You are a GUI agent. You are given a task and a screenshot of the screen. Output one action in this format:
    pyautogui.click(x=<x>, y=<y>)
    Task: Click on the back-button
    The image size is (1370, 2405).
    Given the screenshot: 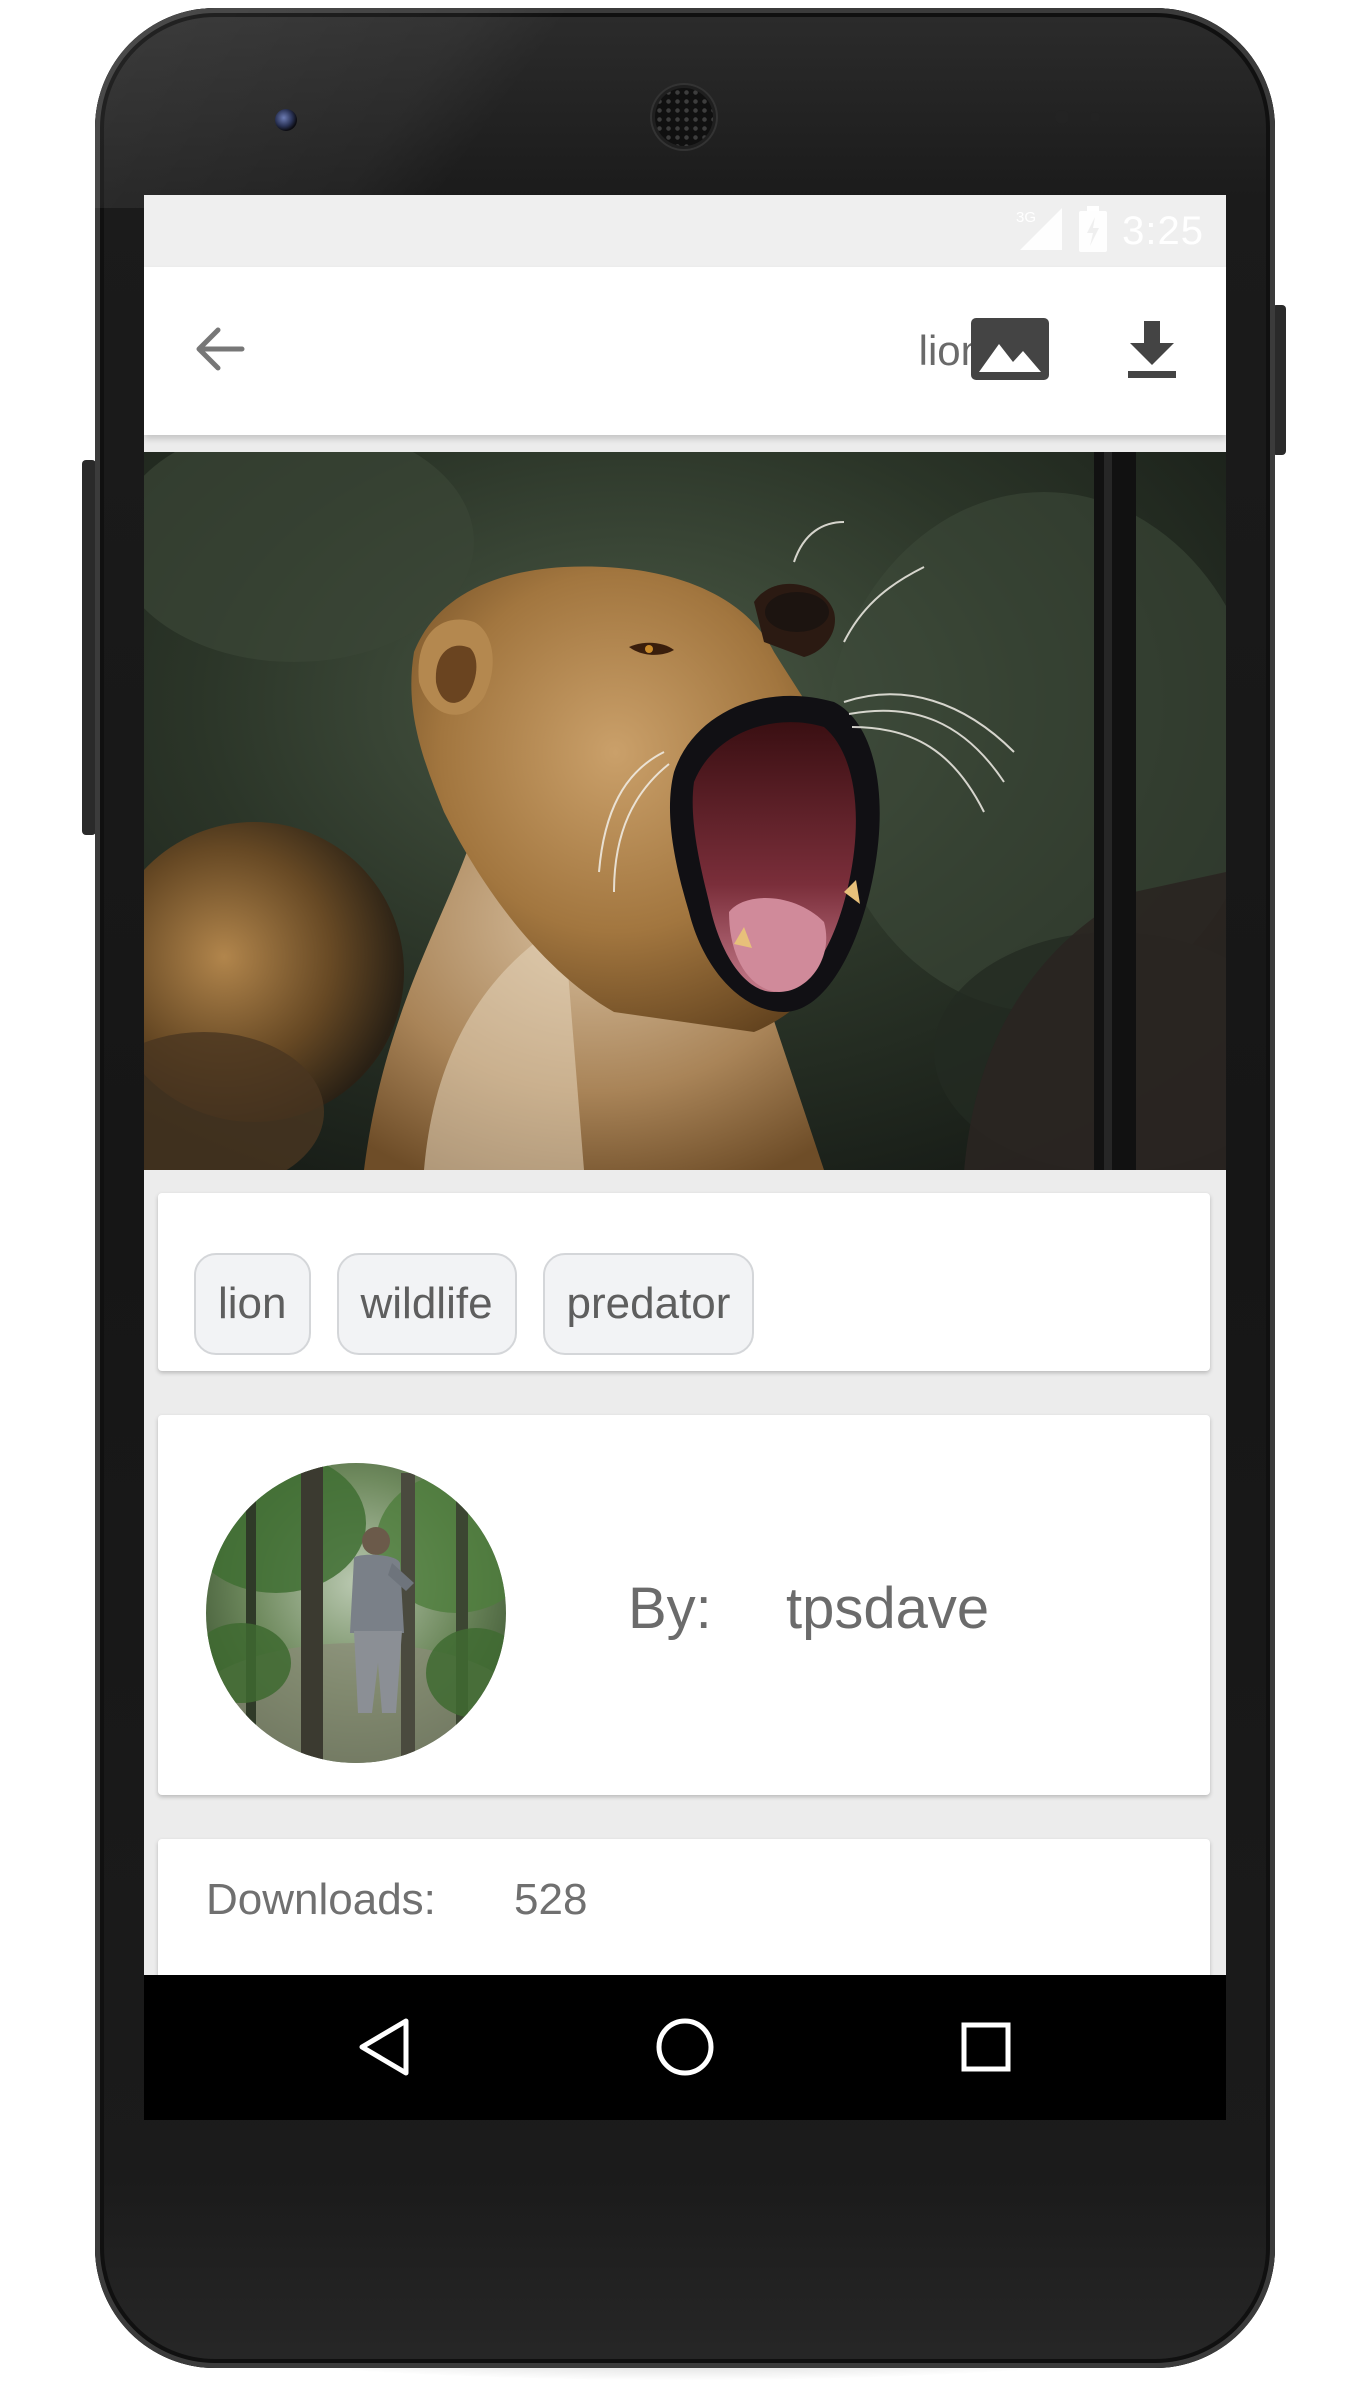 What is the action you would take?
    pyautogui.click(x=220, y=351)
    